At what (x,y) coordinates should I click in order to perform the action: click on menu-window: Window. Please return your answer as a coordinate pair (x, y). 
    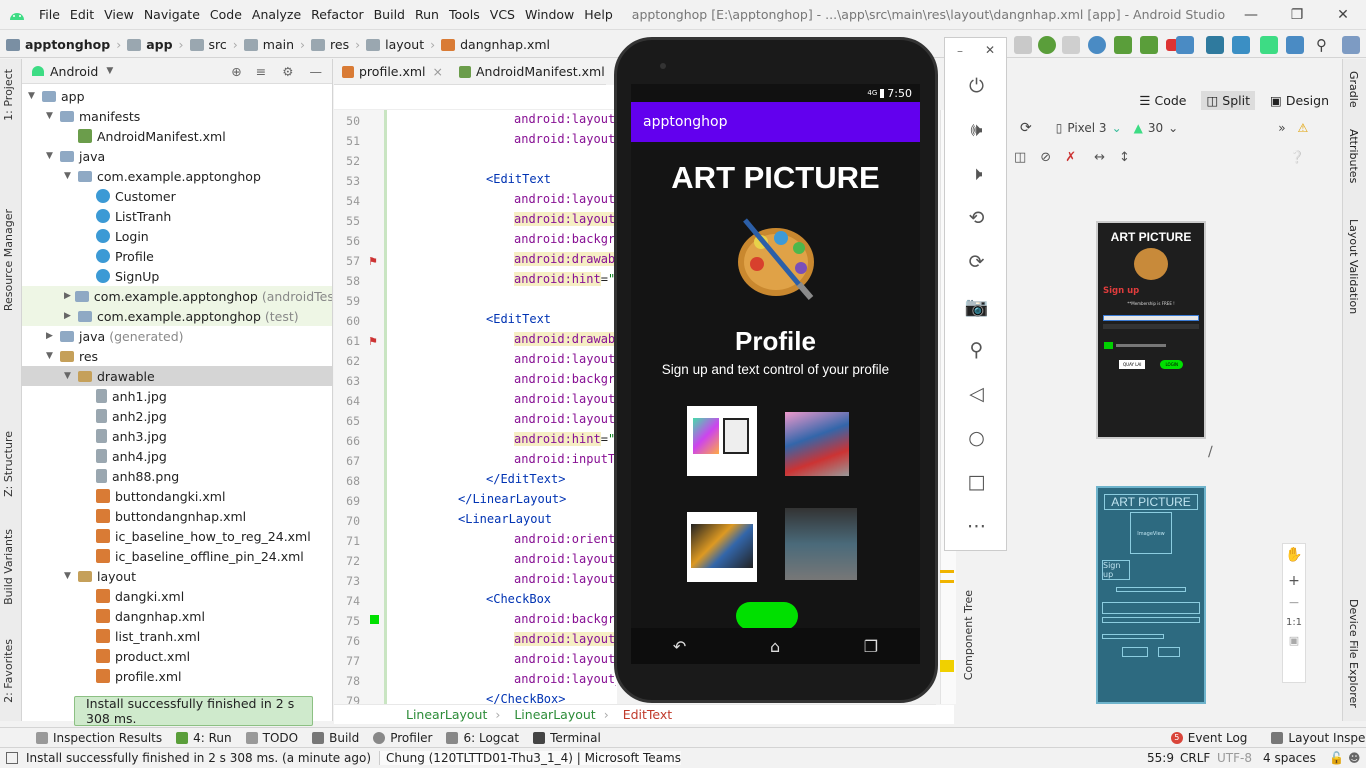
    Looking at the image, I should click on (549, 15).